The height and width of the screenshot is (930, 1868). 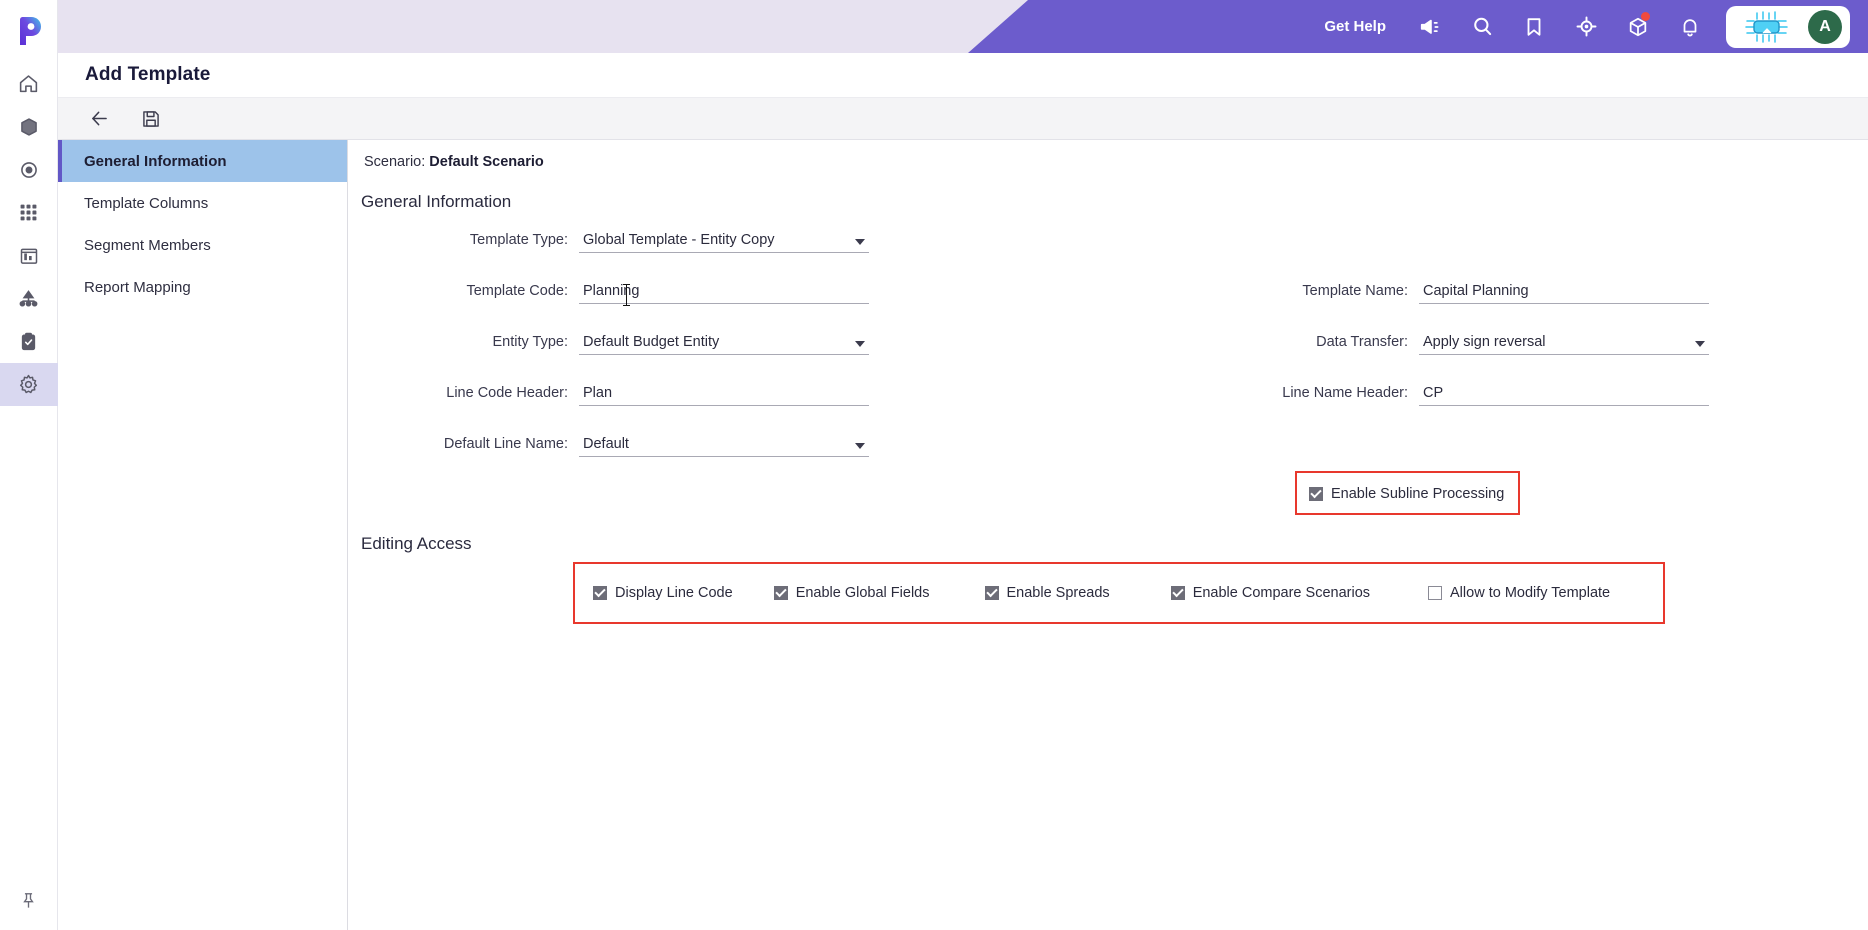 I want to click on back-button, so click(x=99, y=119).